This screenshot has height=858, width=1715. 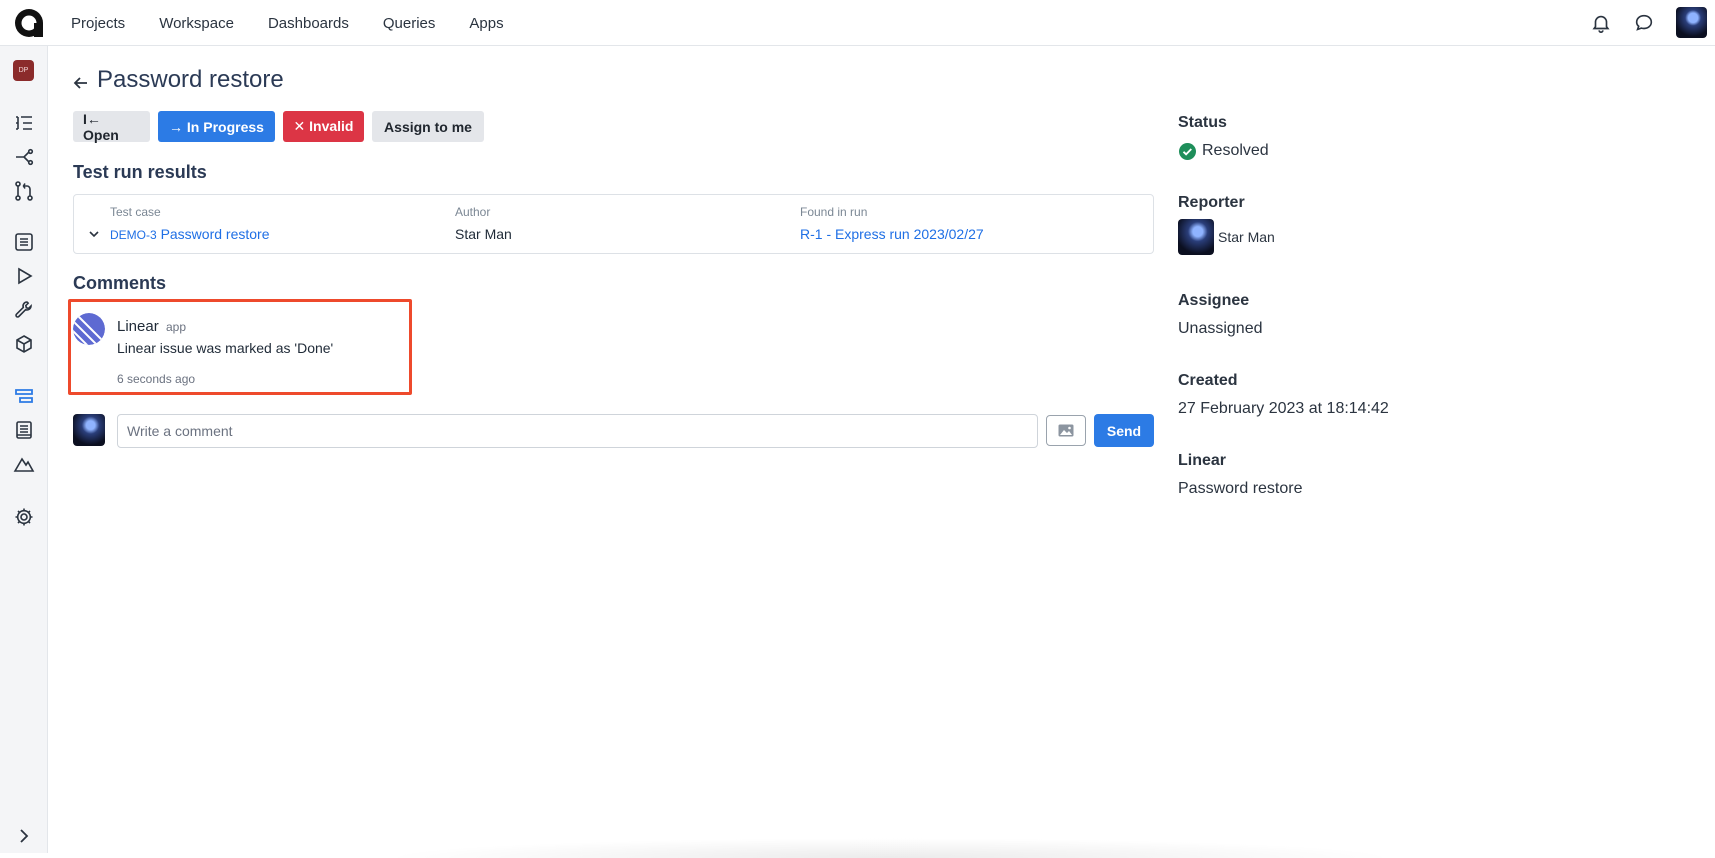 I want to click on bell-icon, so click(x=1601, y=23).